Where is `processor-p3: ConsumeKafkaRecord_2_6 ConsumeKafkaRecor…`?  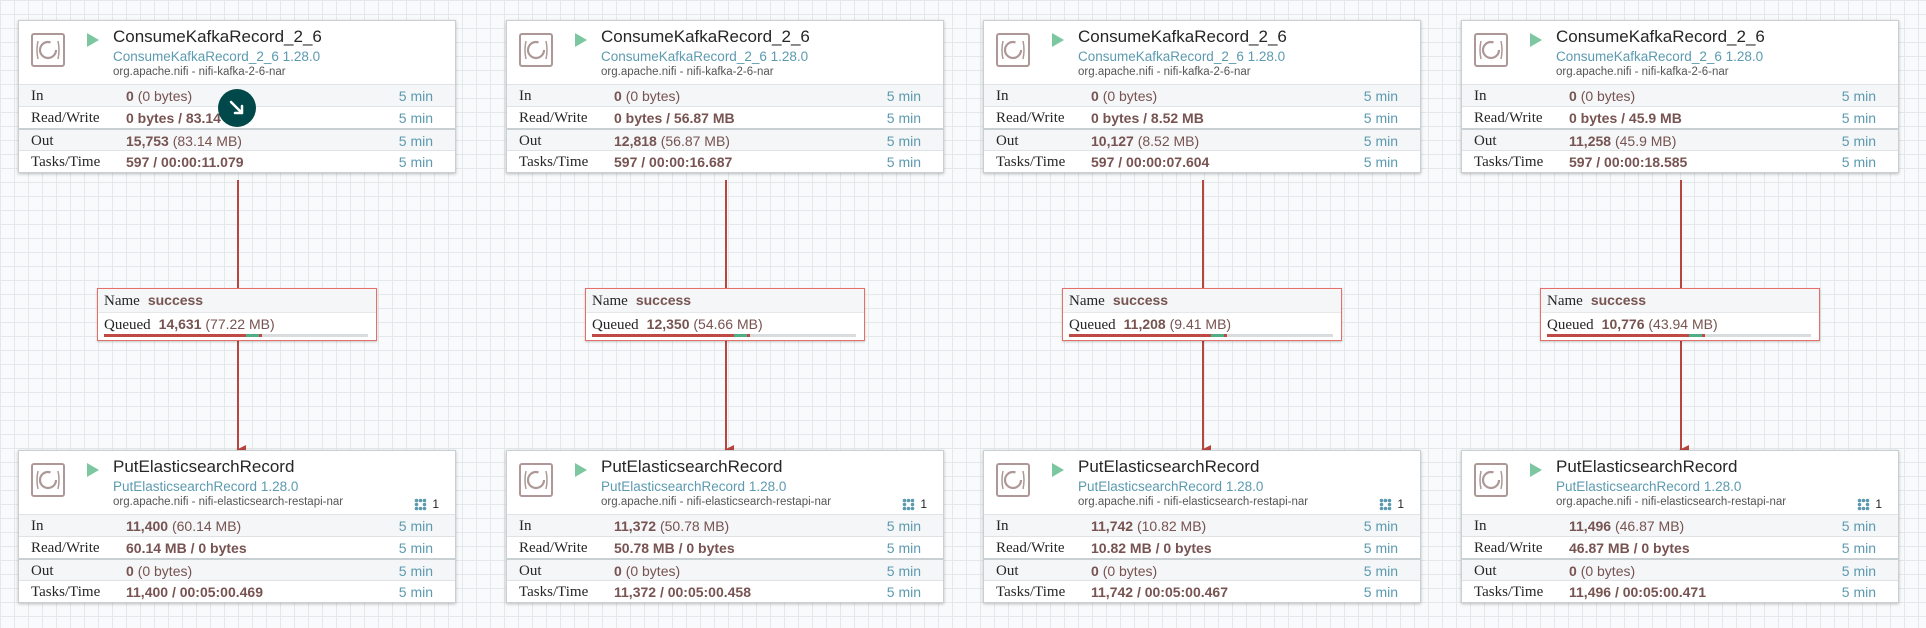 processor-p3: ConsumeKafkaRecord_2_6 ConsumeKafkaRecor… is located at coordinates (1202, 96).